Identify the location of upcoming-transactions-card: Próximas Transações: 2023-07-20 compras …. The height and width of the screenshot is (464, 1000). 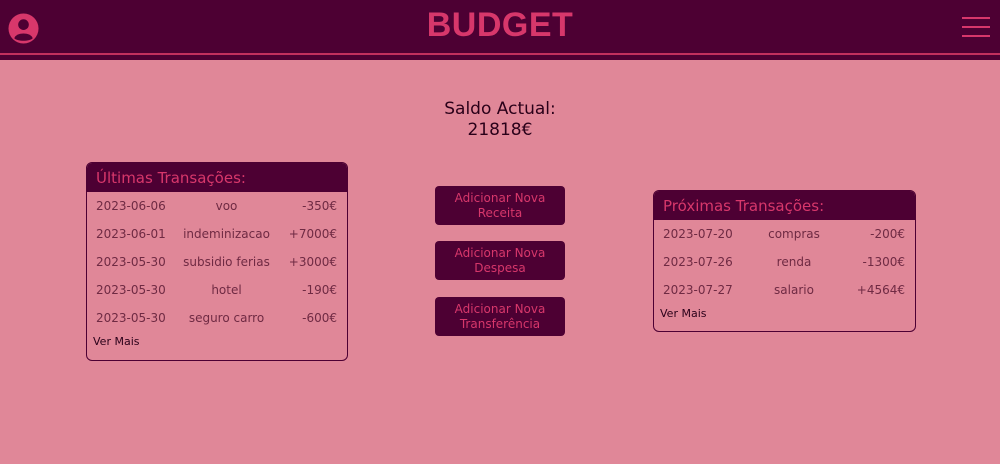
(784, 261).